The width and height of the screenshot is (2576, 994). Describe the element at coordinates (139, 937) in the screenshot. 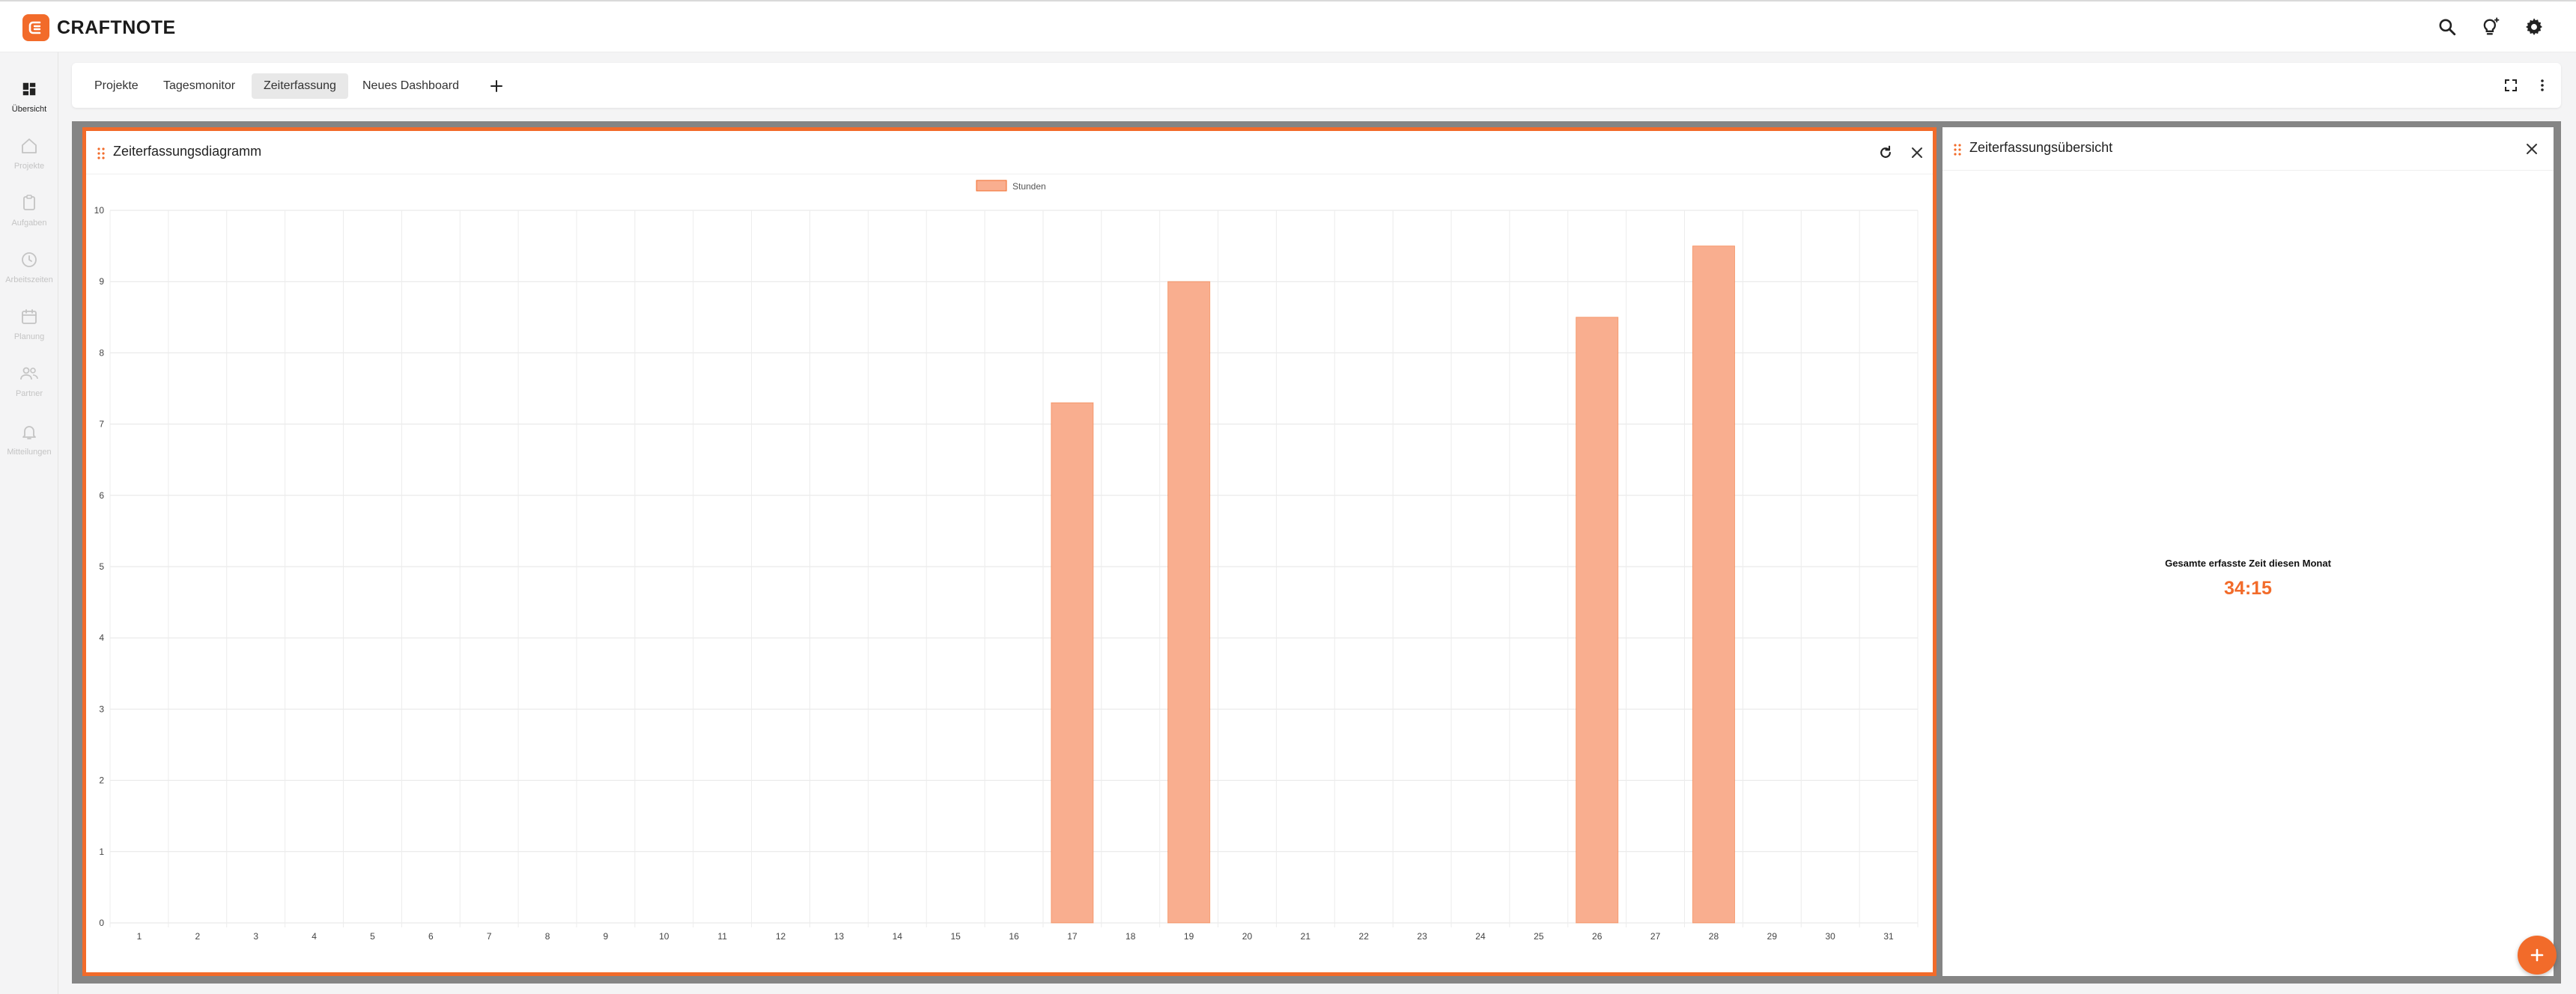

I see `x-tick-label: 1` at that location.